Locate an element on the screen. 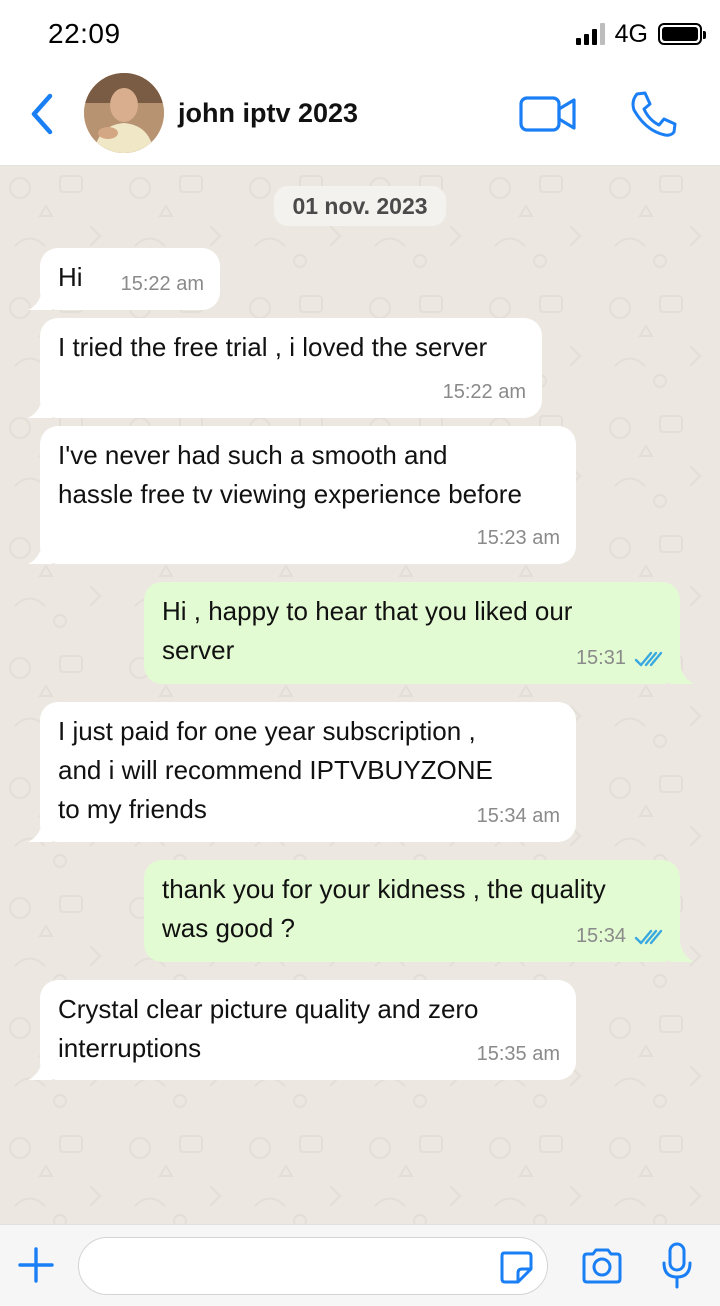 This screenshot has height=1306, width=720. signal-icon is located at coordinates (590, 34).